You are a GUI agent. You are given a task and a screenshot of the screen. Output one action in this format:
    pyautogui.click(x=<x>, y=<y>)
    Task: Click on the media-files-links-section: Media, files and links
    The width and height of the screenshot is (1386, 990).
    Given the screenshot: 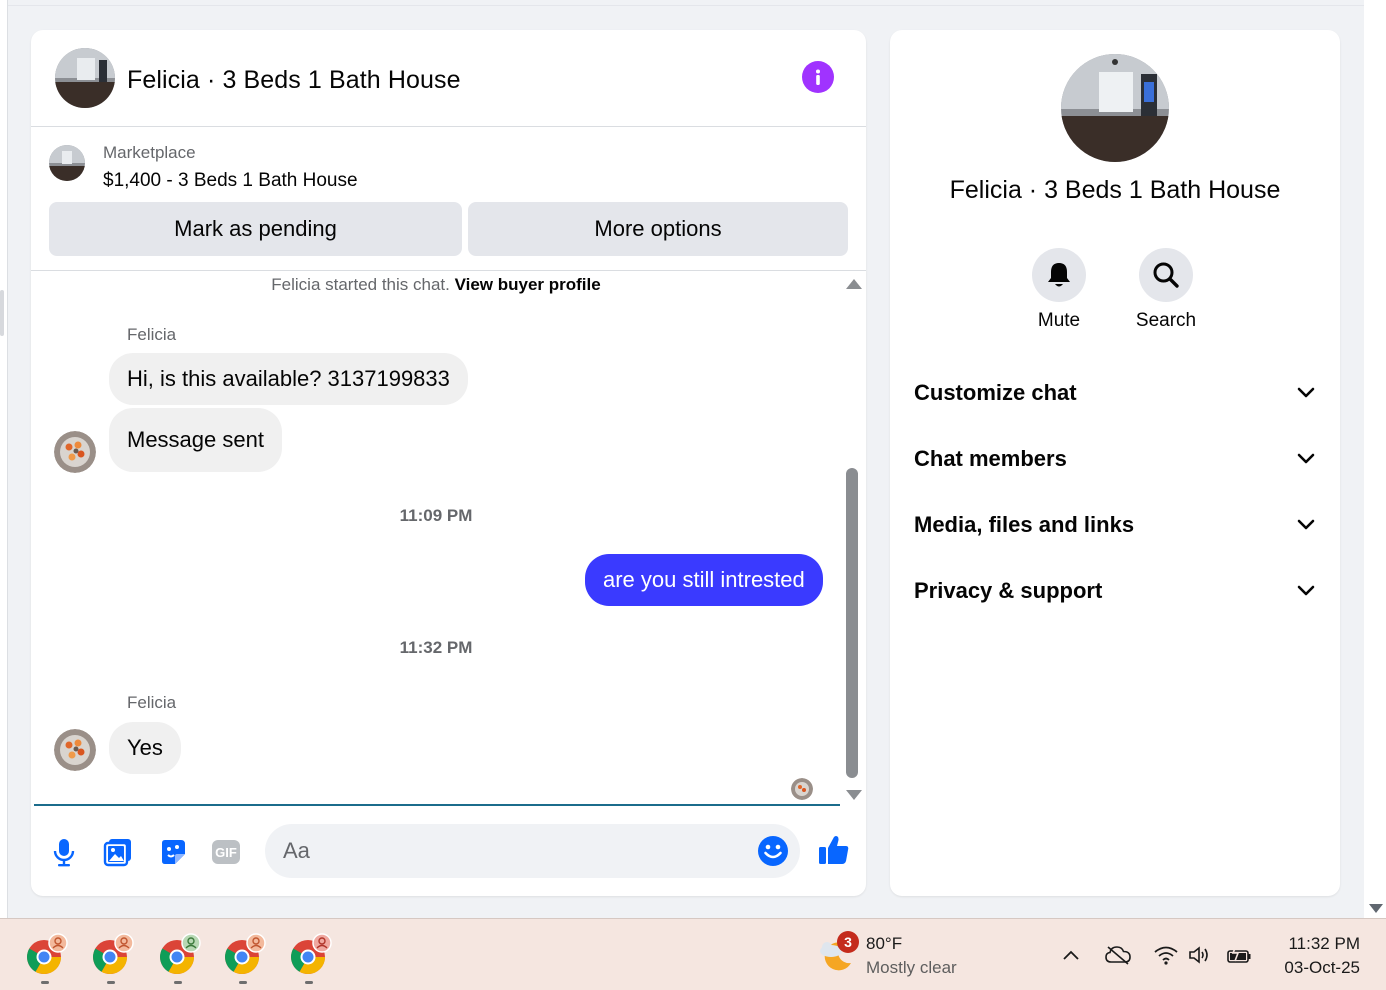 What is the action you would take?
    pyautogui.click(x=1115, y=525)
    